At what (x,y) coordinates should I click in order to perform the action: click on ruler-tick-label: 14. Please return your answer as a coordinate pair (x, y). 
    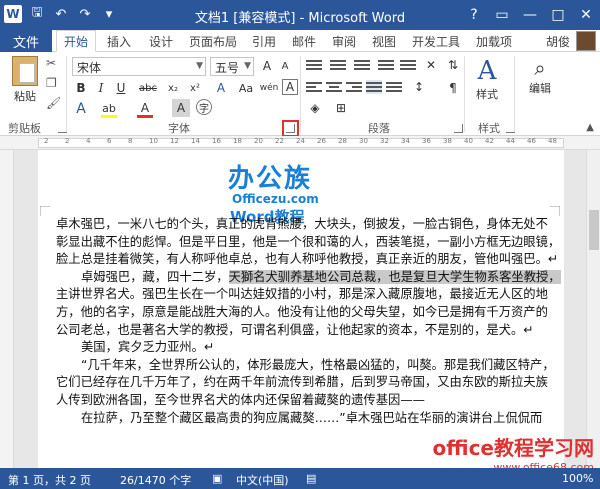
    Looking at the image, I should click on (195, 141).